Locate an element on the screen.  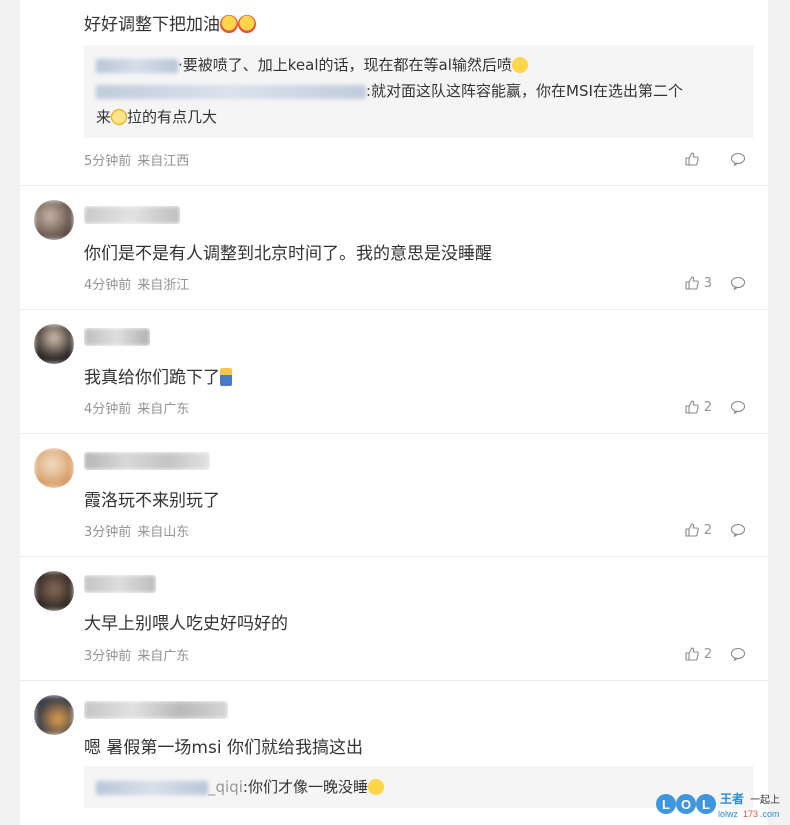
like-button is located at coordinates (698, 159).